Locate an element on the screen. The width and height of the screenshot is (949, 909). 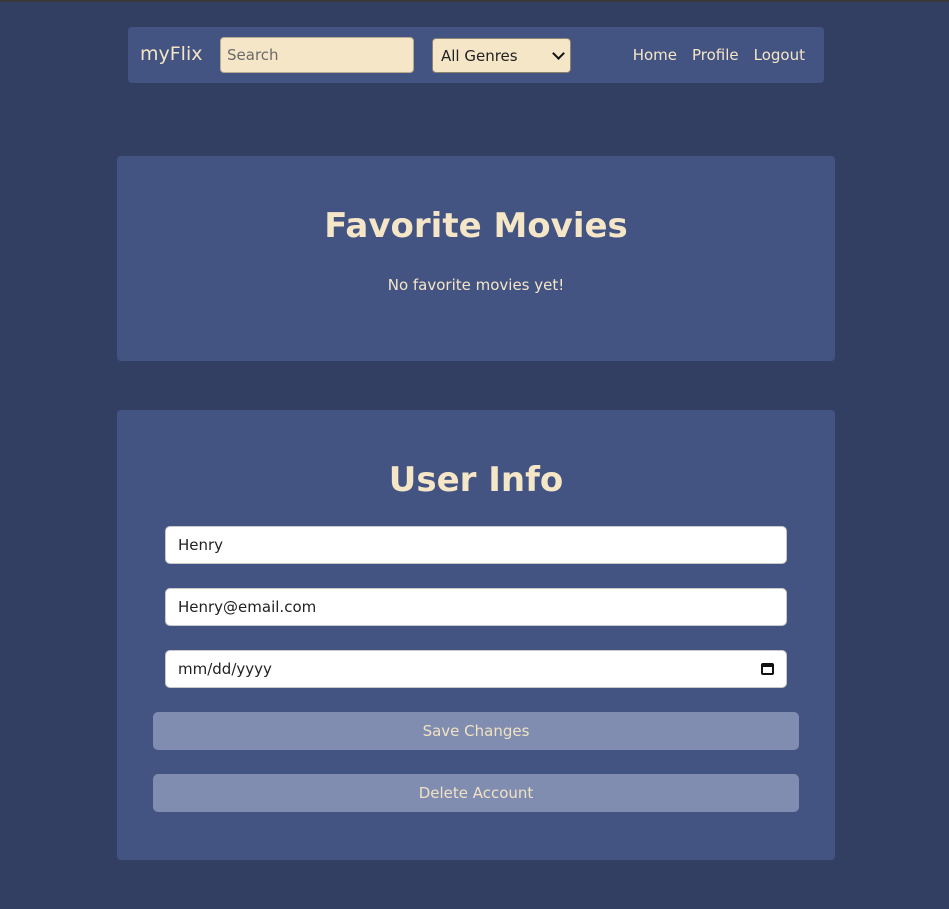
genre-select: All Genres is located at coordinates (501, 55).